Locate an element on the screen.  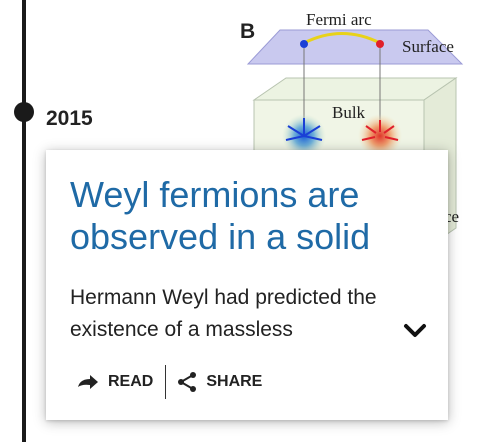
fermi-arc-label: Fermi arc is located at coordinates (339, 19).